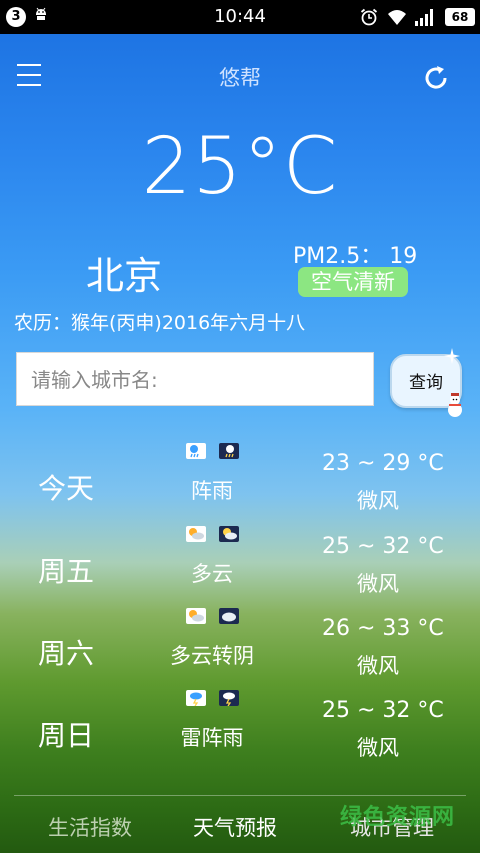 The width and height of the screenshot is (480, 853). What do you see at coordinates (212, 491) in the screenshot?
I see `forecast-condition: 阵雨` at bounding box center [212, 491].